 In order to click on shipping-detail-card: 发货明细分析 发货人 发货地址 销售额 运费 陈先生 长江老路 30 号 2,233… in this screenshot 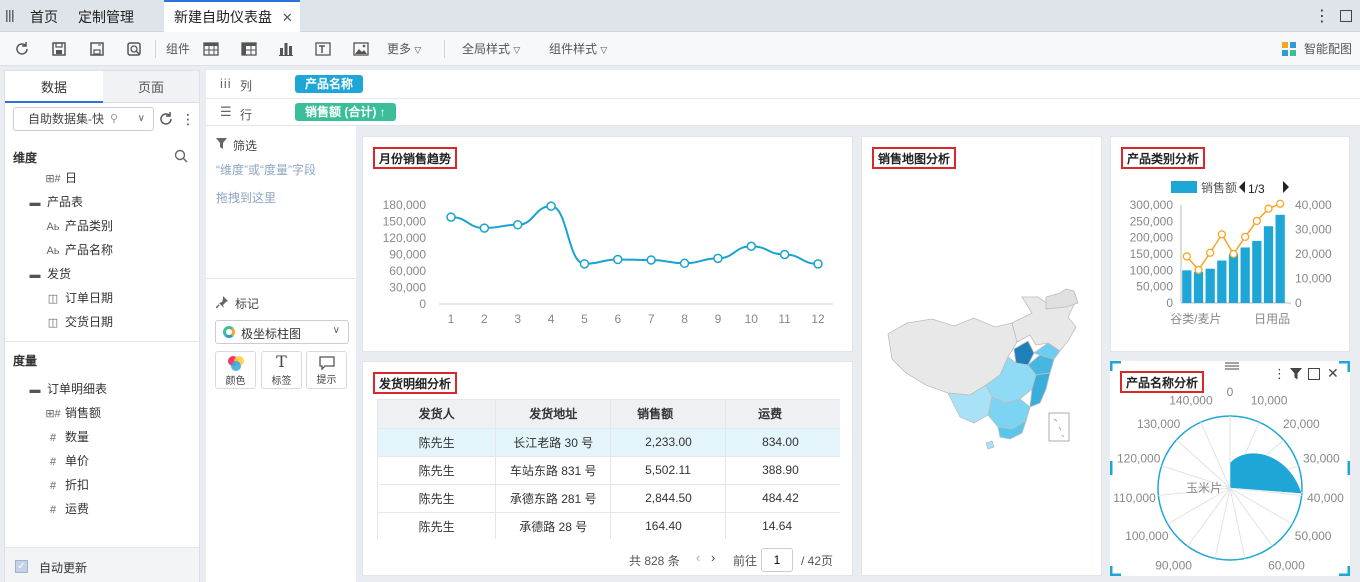, I will do `click(607, 468)`.